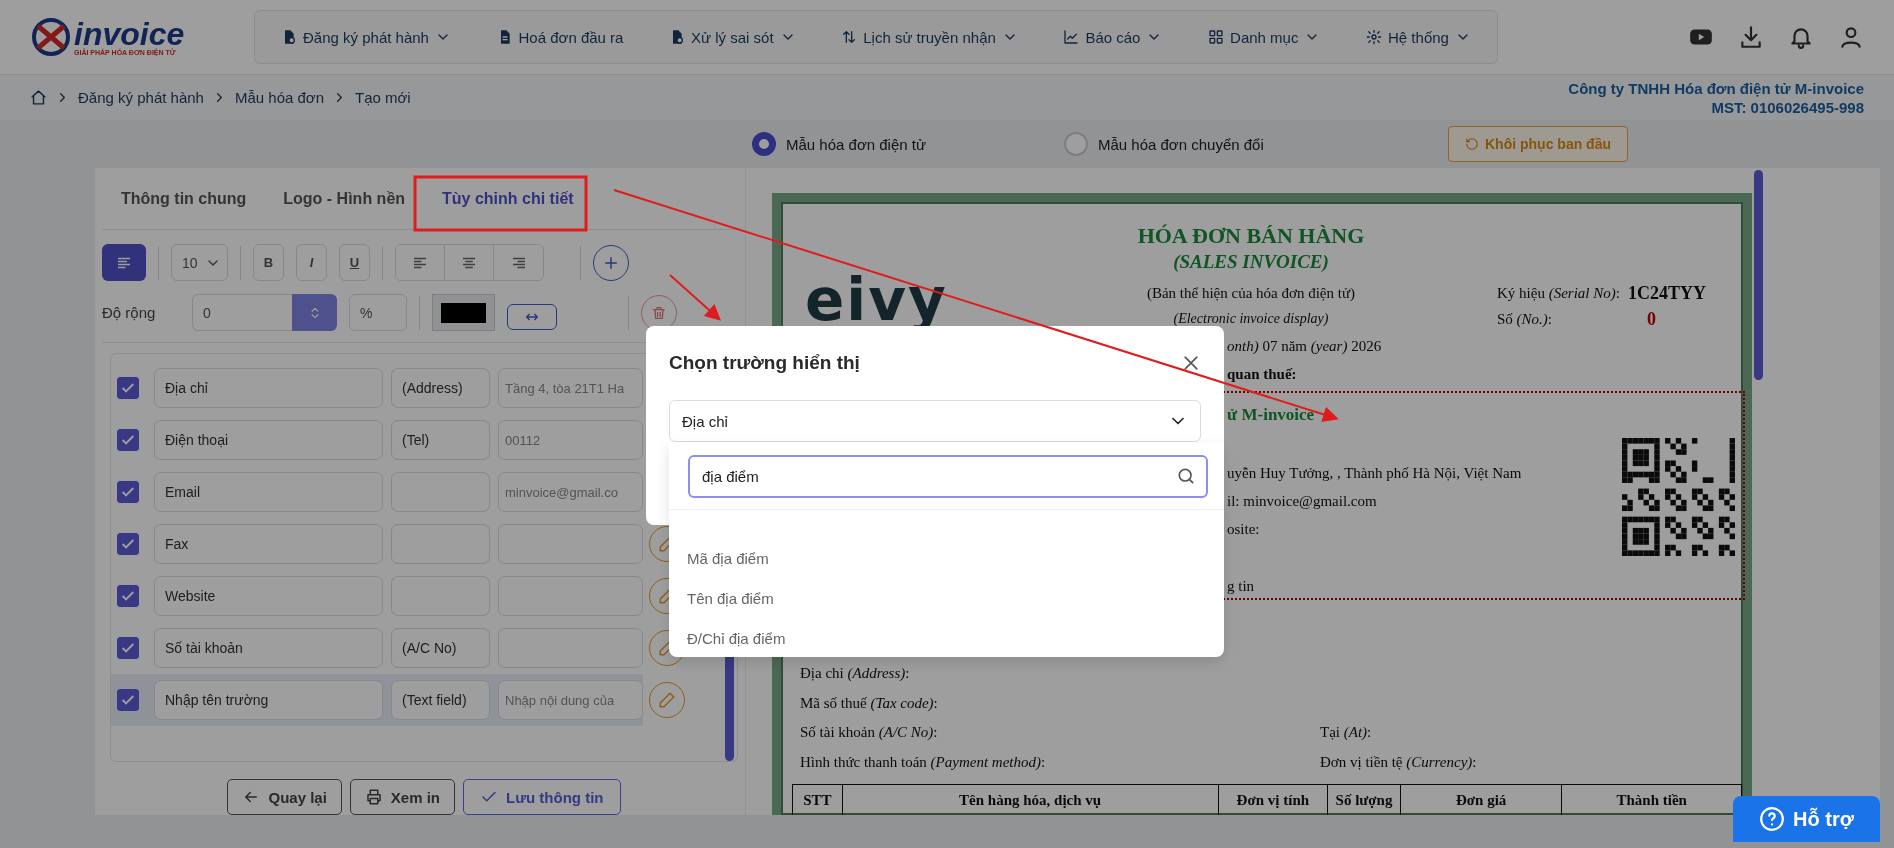  What do you see at coordinates (184, 198) in the screenshot?
I see `tab: Thông tin chung` at bounding box center [184, 198].